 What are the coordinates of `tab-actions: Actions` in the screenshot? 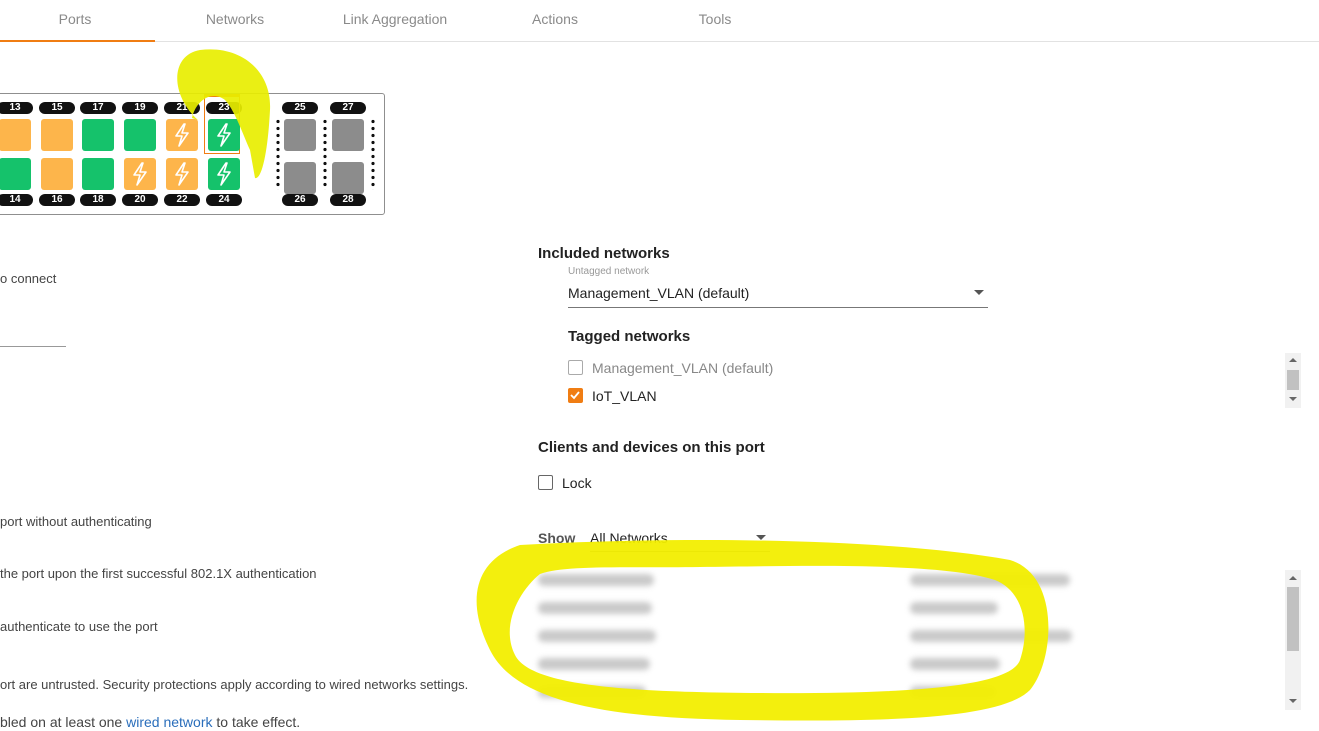 It's located at (555, 21).